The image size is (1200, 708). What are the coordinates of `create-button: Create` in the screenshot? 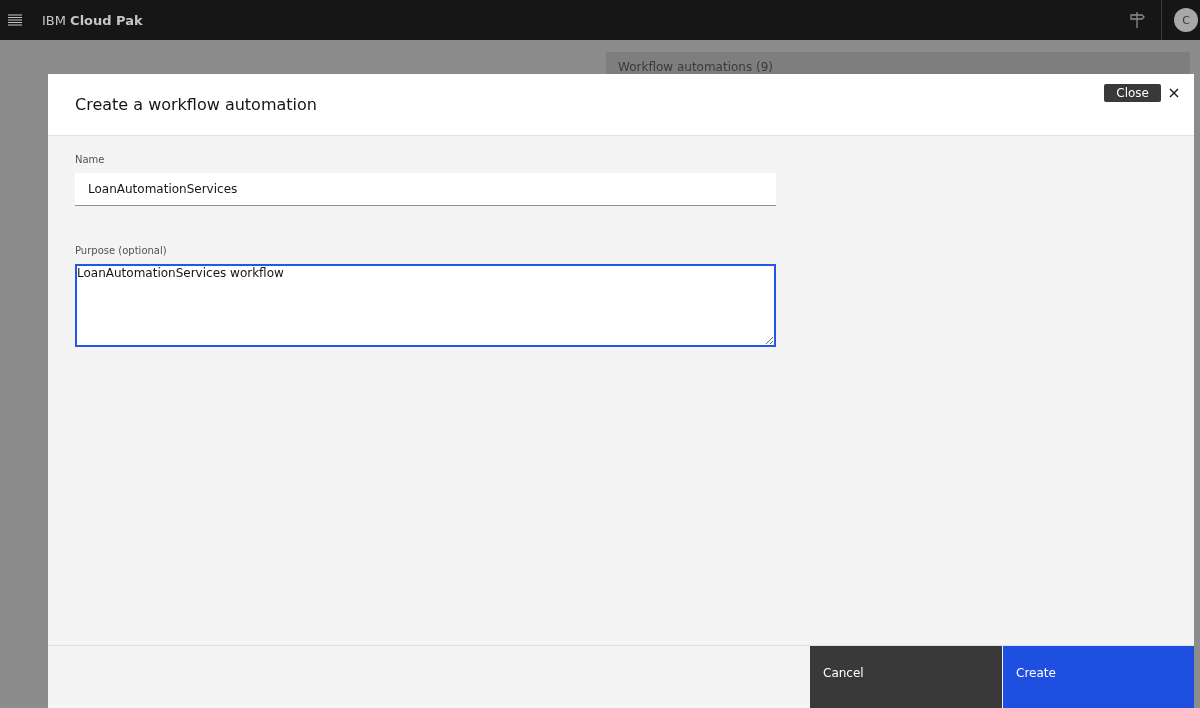 It's located at (1098, 677).